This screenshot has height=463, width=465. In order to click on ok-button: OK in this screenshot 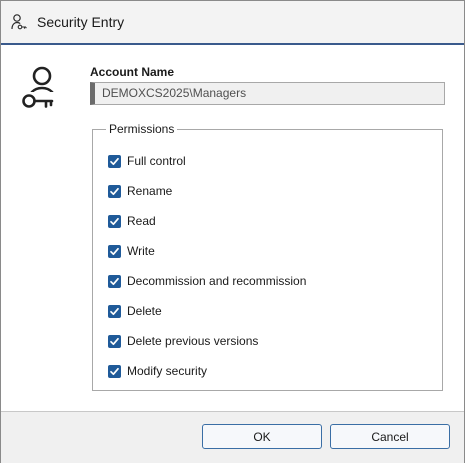, I will do `click(262, 436)`.